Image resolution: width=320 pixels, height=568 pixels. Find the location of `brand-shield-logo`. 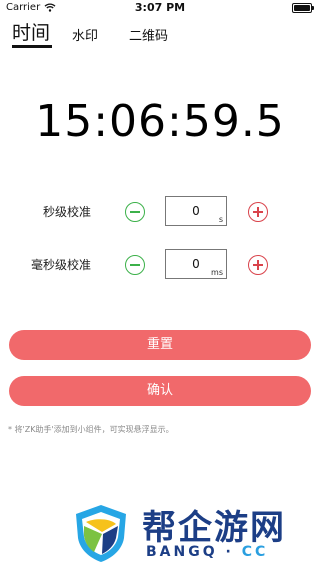

brand-shield-logo is located at coordinates (101, 533).